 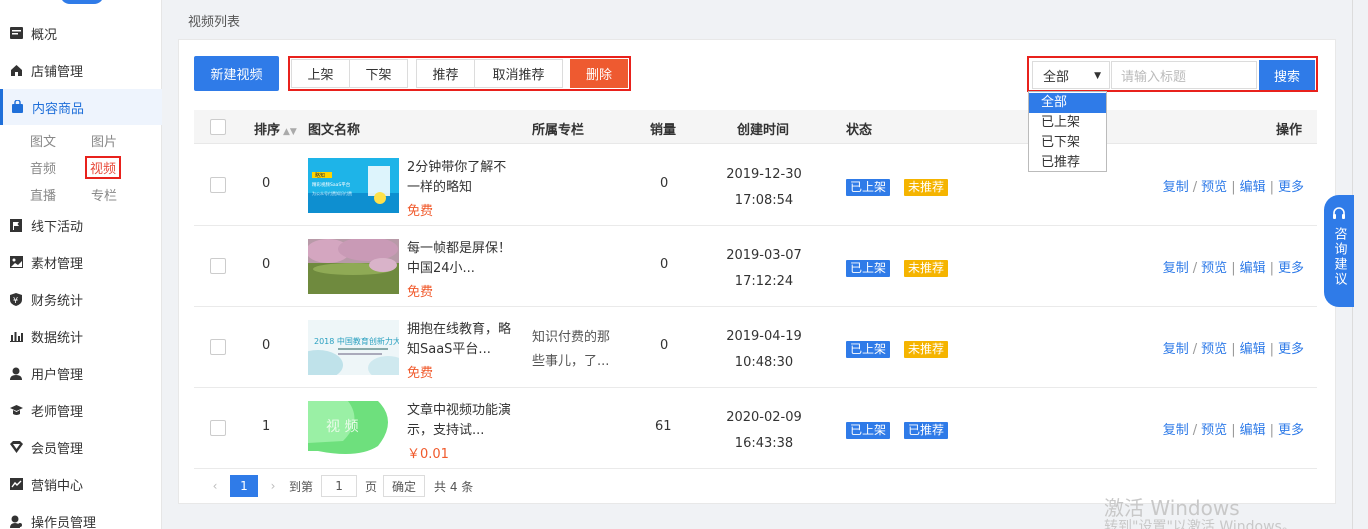 What do you see at coordinates (663, 130) in the screenshot?
I see `header-sales: 销量` at bounding box center [663, 130].